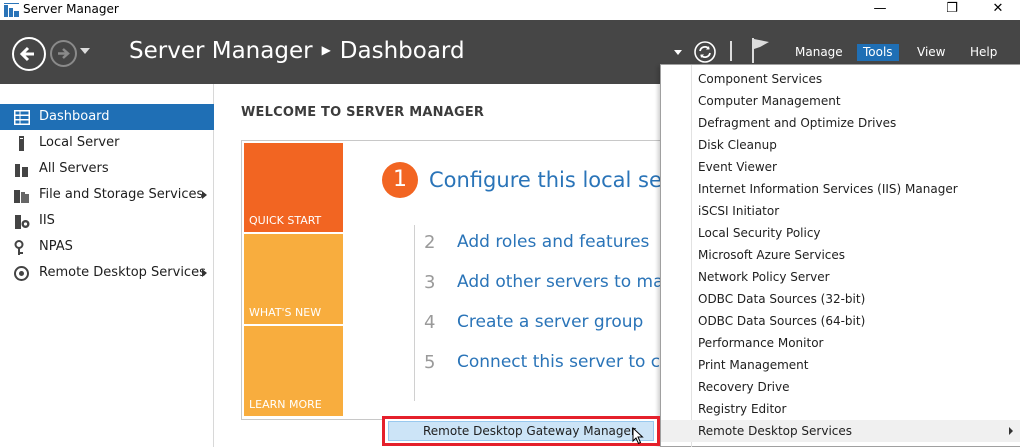 This screenshot has height=447, width=1020. Describe the element at coordinates (952, 10) in the screenshot. I see `maximize-button: ❐` at that location.